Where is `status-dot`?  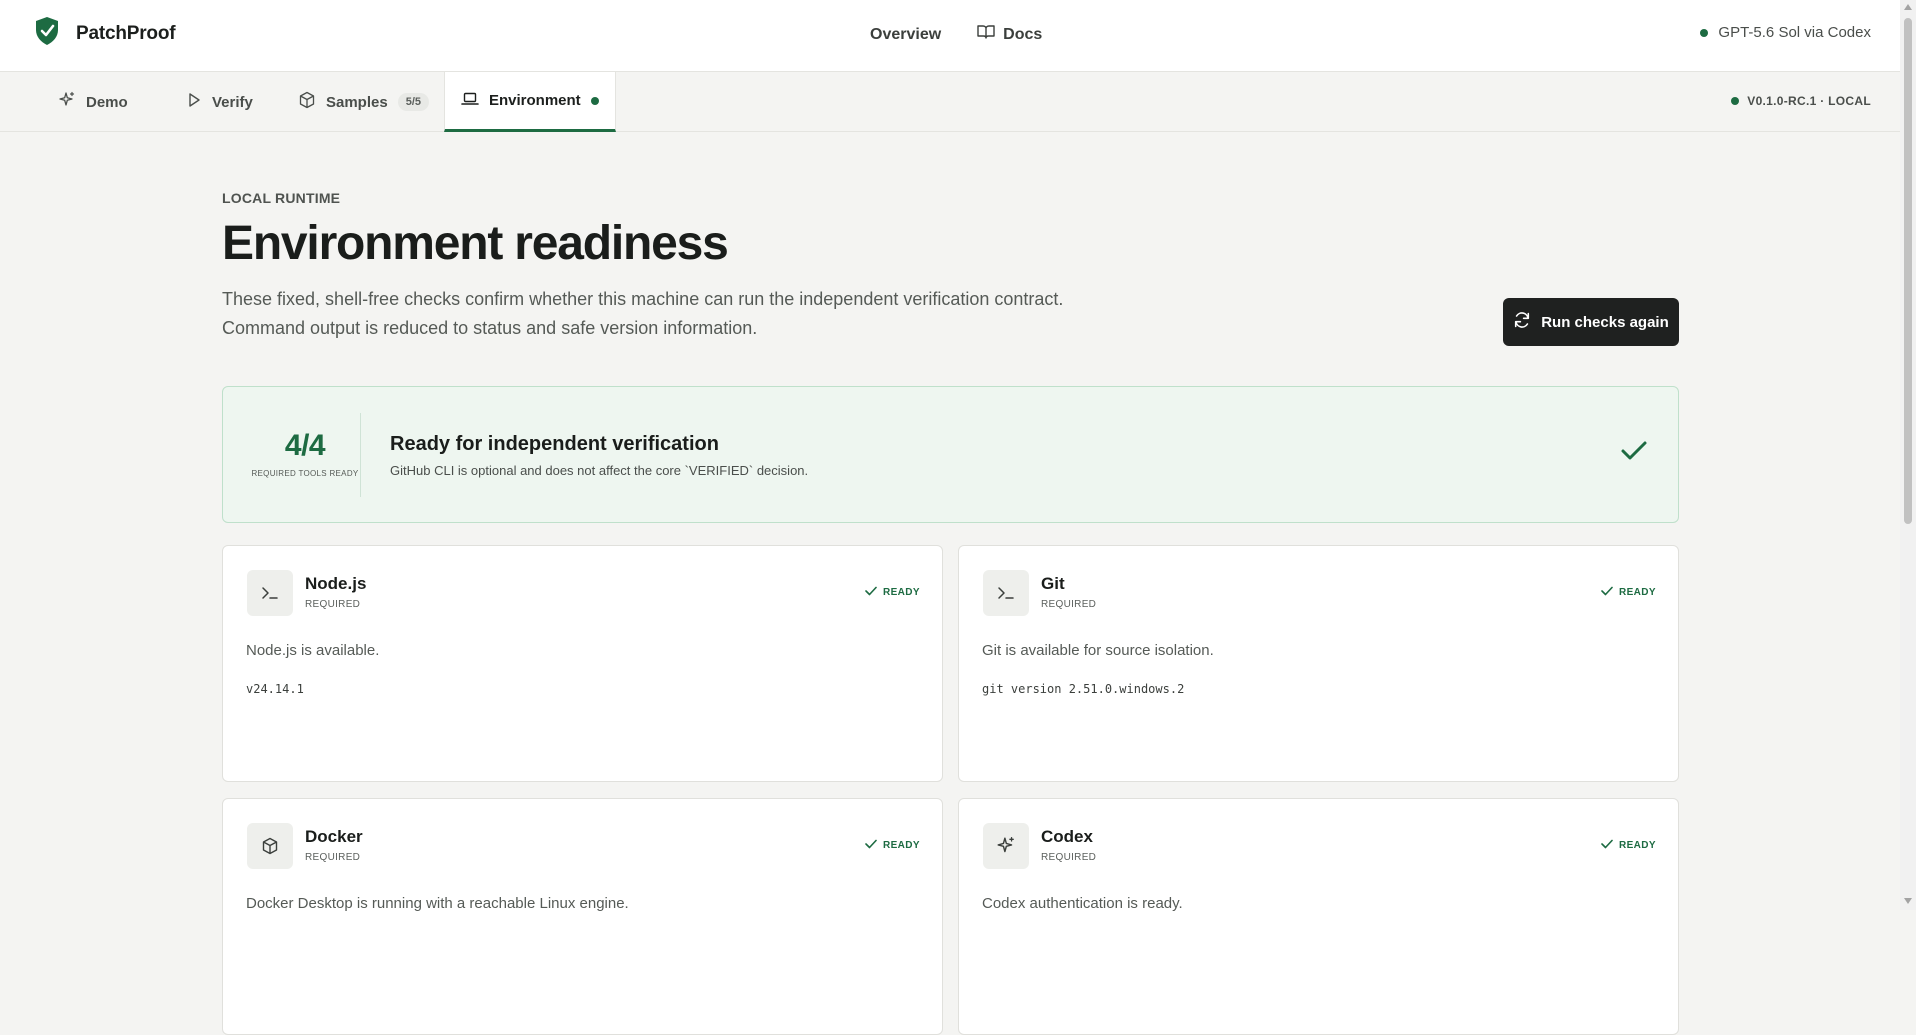 status-dot is located at coordinates (1704, 32).